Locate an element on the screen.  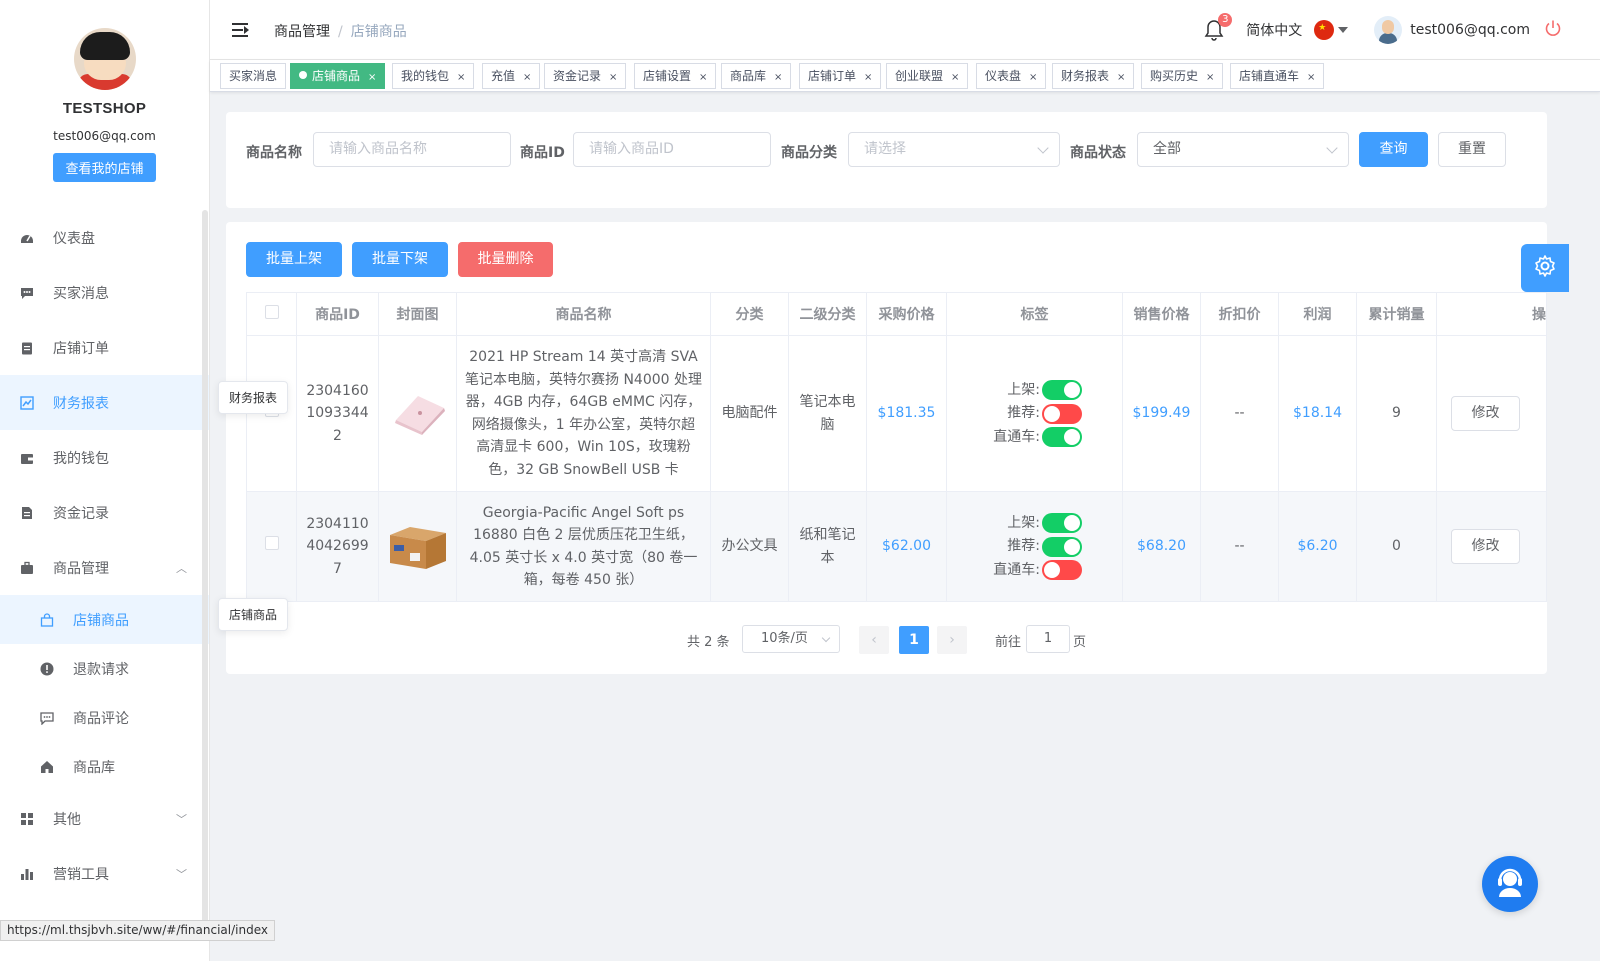
page-size-select: 10条/页 is located at coordinates (791, 639).